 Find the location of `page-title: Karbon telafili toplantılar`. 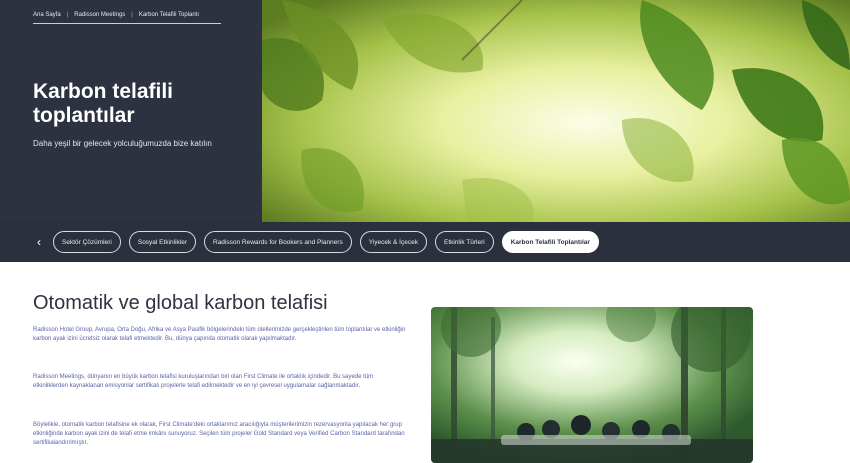

page-title: Karbon telafili toplantılar is located at coordinates (103, 103).